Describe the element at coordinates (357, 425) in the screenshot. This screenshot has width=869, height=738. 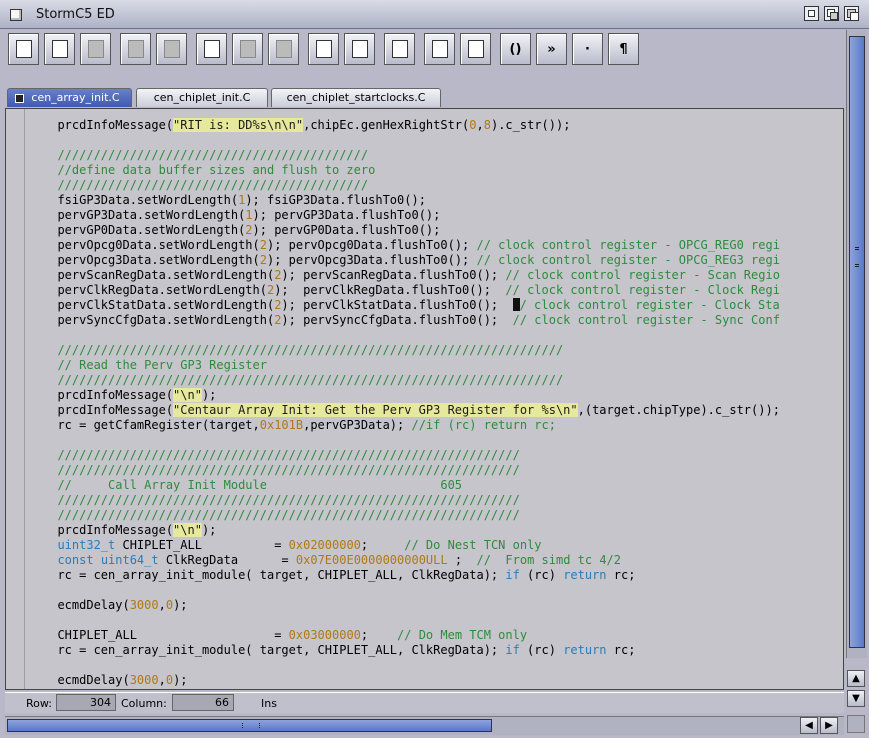
I see `code-token: ,pervGP3Data);` at that location.